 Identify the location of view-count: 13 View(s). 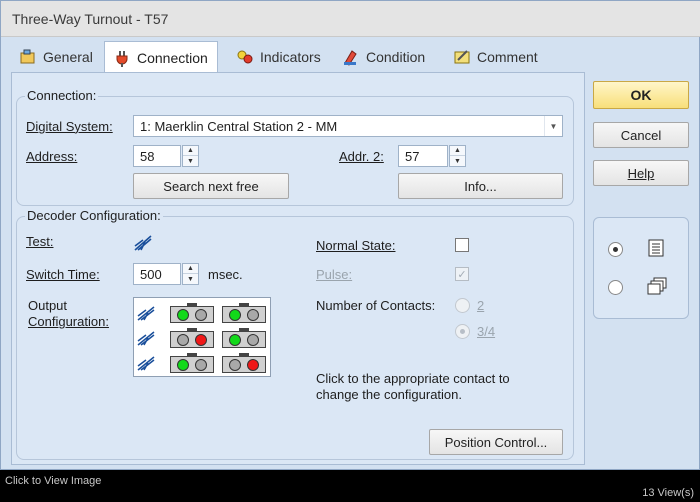
(668, 493).